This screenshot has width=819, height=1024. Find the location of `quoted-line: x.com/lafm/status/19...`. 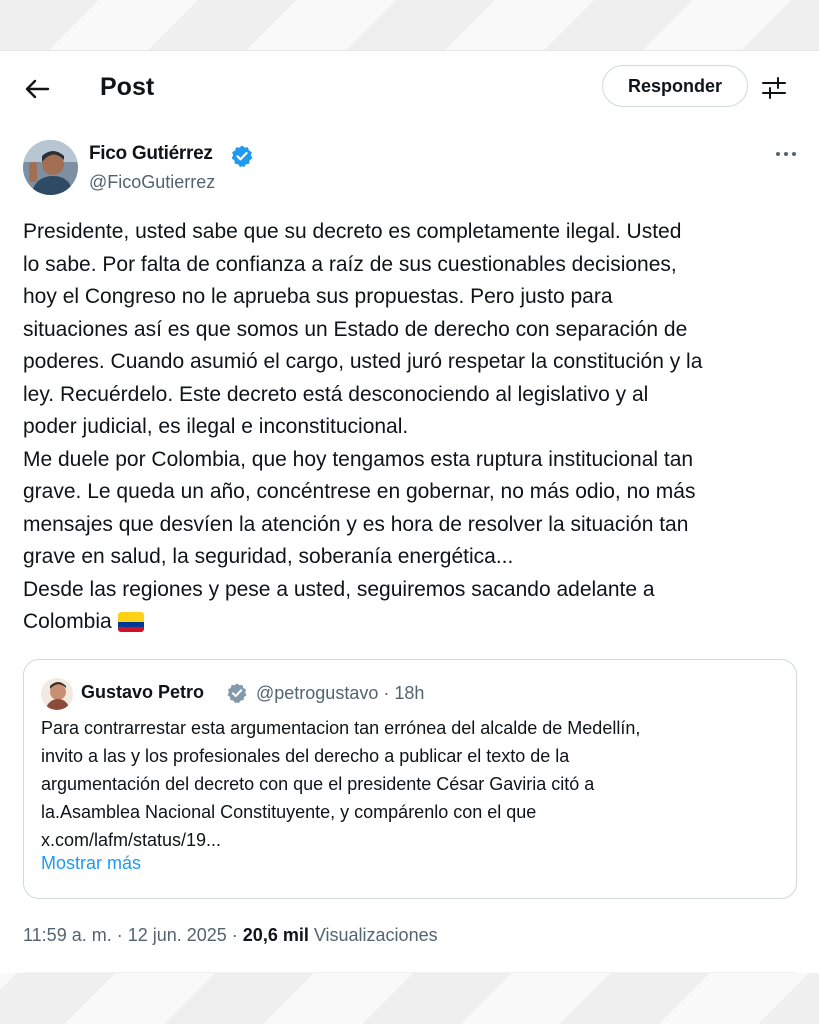

quoted-line: x.com/lafm/status/19... is located at coordinates (131, 840).